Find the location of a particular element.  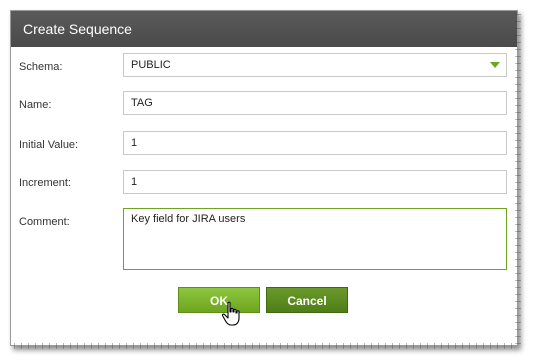

comment-textarea: Key field for JIRA users is located at coordinates (315, 239).